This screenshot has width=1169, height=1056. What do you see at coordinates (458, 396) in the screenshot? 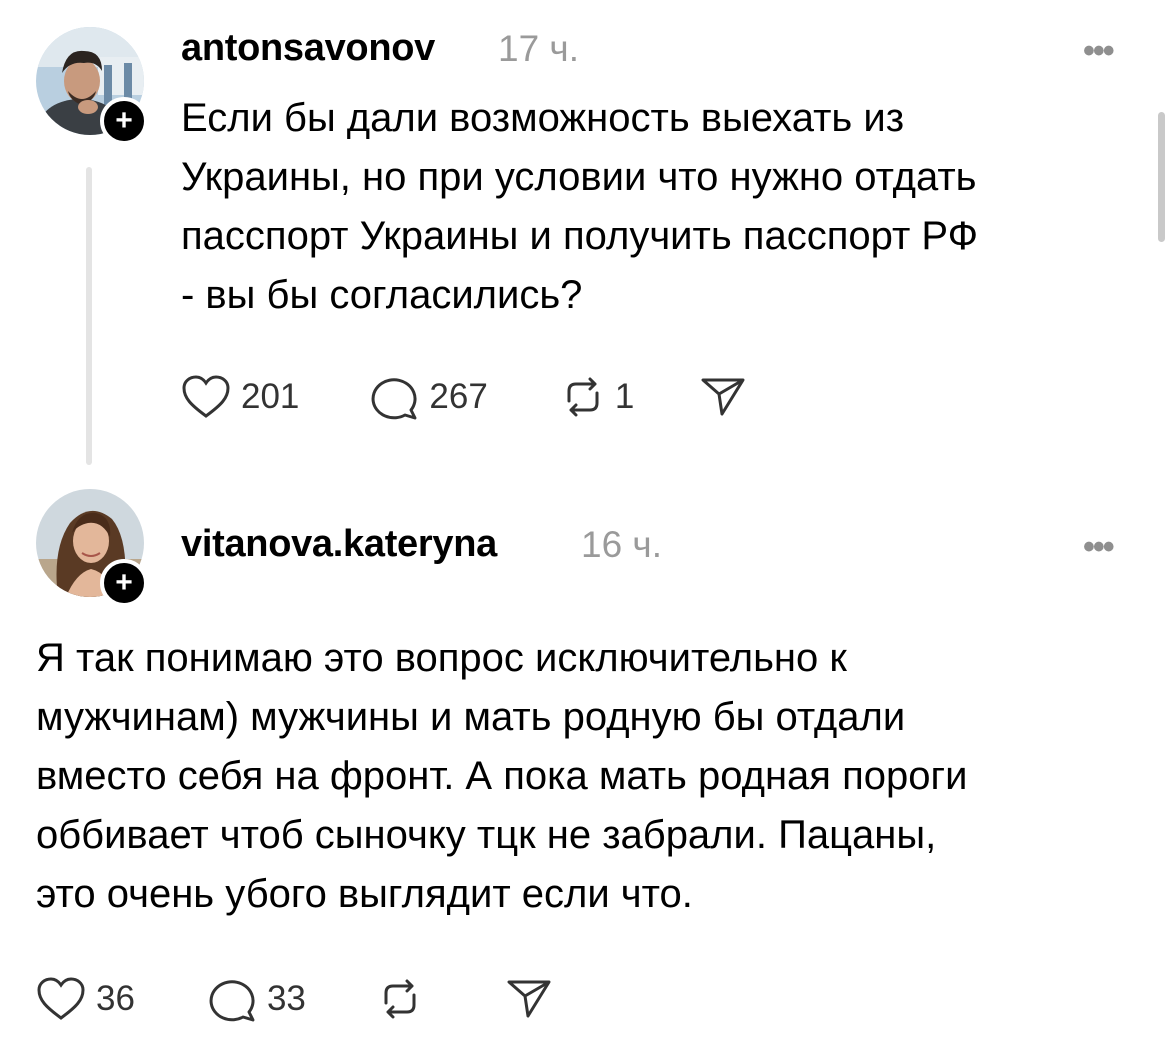
I see `reply-count: 267` at bounding box center [458, 396].